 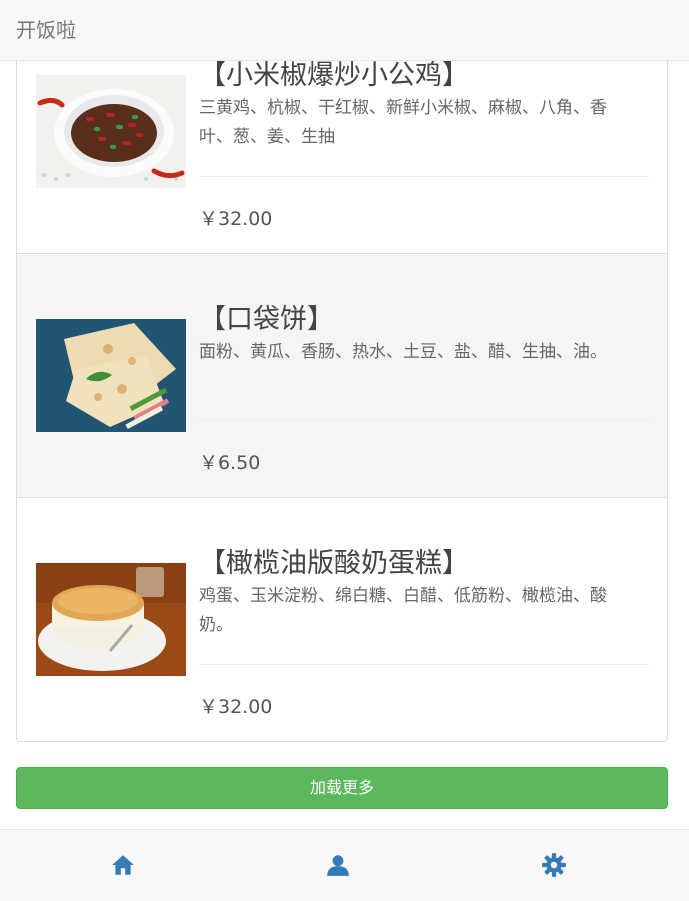 What do you see at coordinates (403, 122) in the screenshot?
I see `dish-ingredients: 三黄鸡、杭椒、干红椒、新鲜小米椒、麻椒、八角、香叶、葱、姜、生抽` at bounding box center [403, 122].